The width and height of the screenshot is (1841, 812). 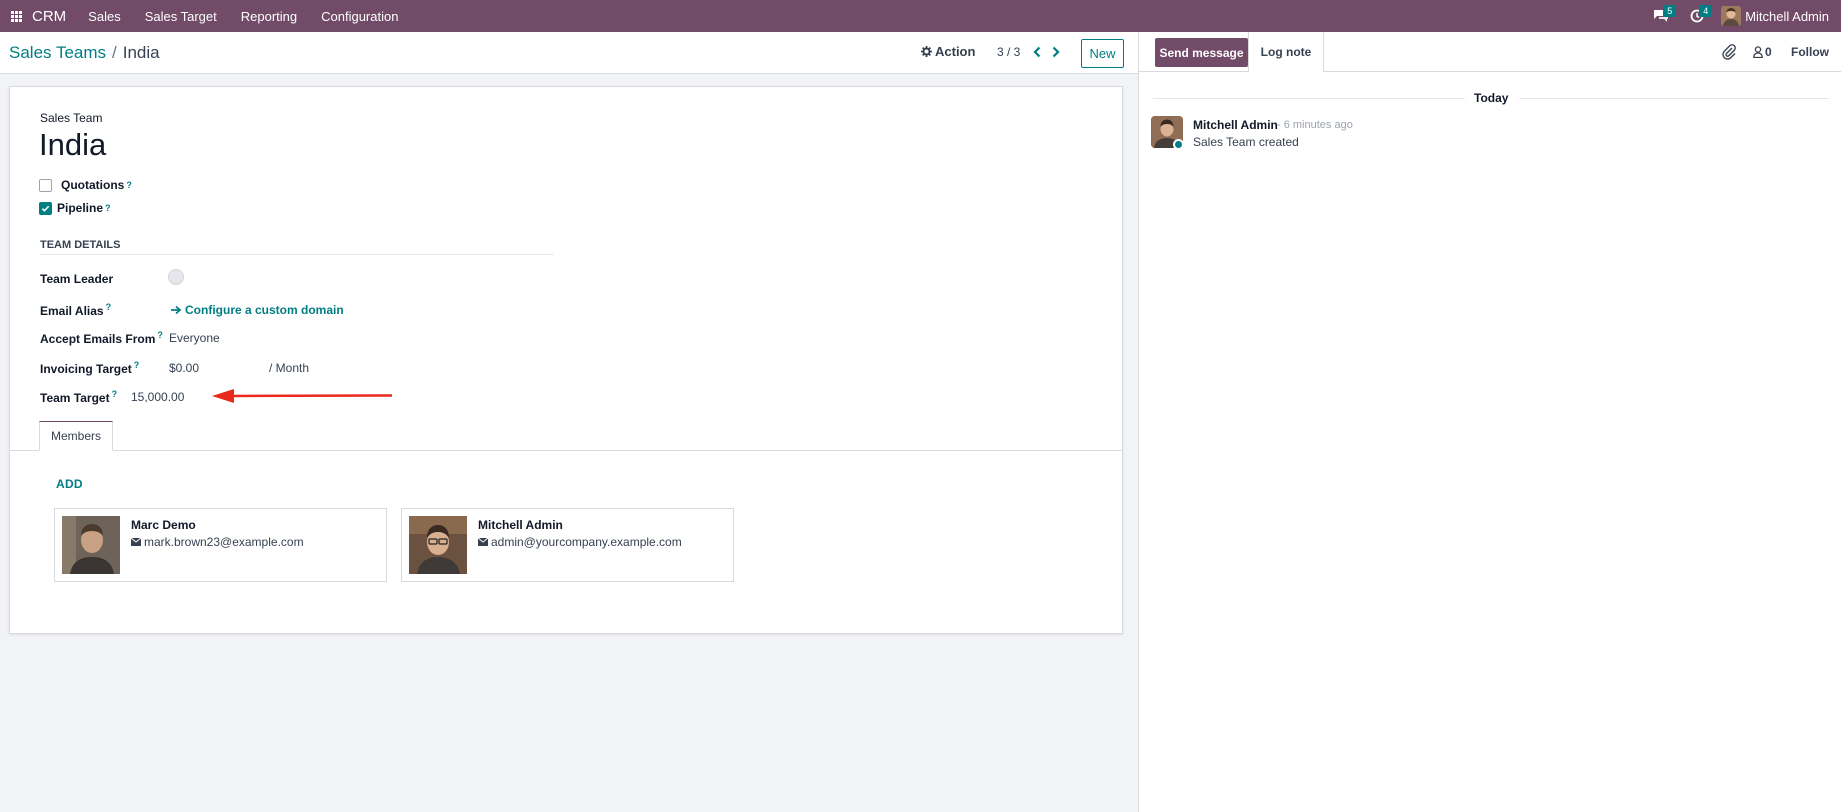 I want to click on user-icon, so click(x=1758, y=52).